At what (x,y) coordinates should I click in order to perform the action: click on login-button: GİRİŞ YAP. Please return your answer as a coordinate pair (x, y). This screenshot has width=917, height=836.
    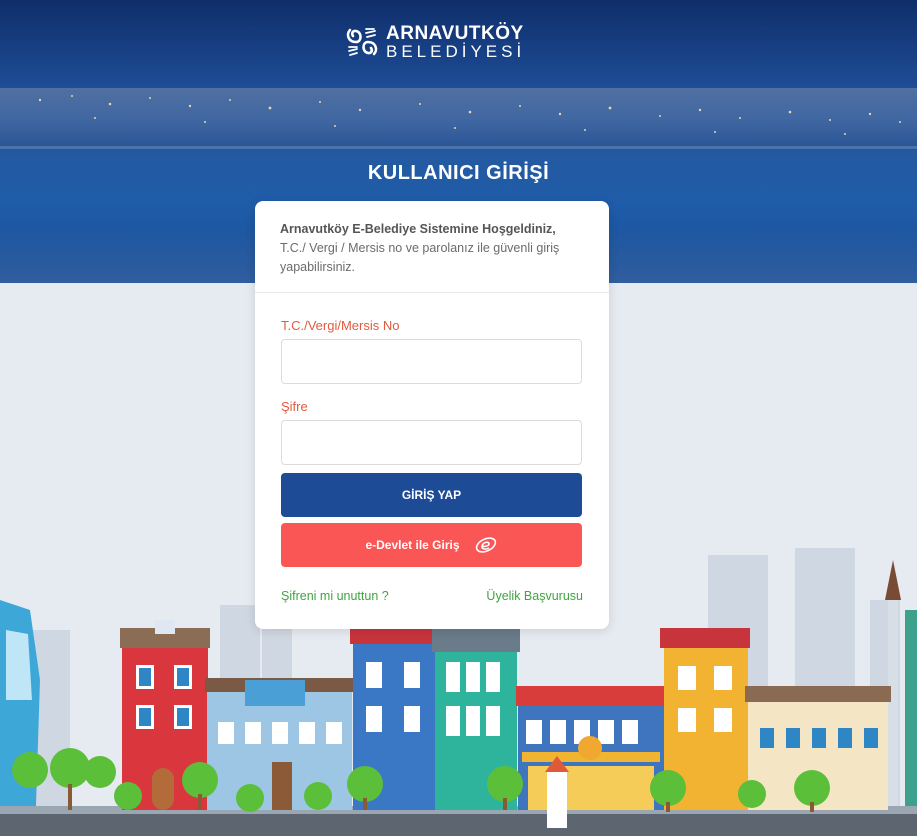
    Looking at the image, I should click on (431, 495).